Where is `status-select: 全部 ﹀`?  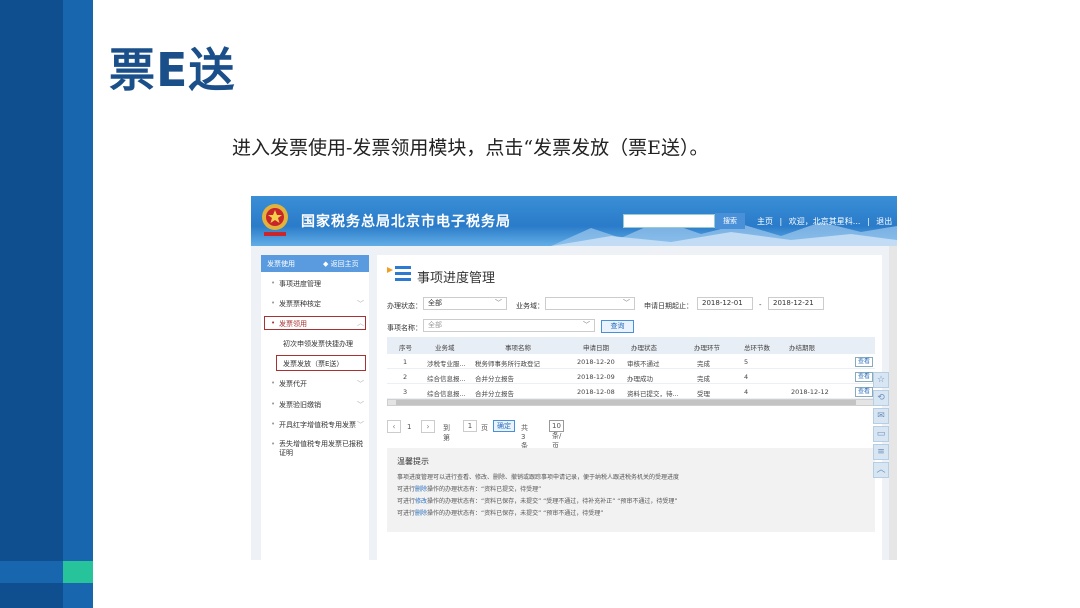 status-select: 全部 ﹀ is located at coordinates (465, 303).